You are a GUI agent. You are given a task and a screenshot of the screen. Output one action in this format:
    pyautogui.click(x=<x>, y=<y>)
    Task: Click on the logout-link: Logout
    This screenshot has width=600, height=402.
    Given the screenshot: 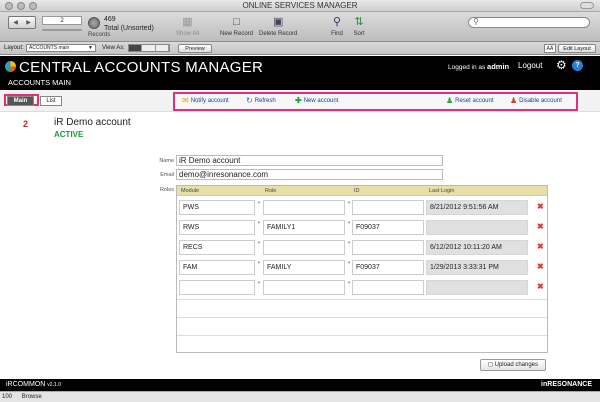 What is the action you would take?
    pyautogui.click(x=530, y=65)
    